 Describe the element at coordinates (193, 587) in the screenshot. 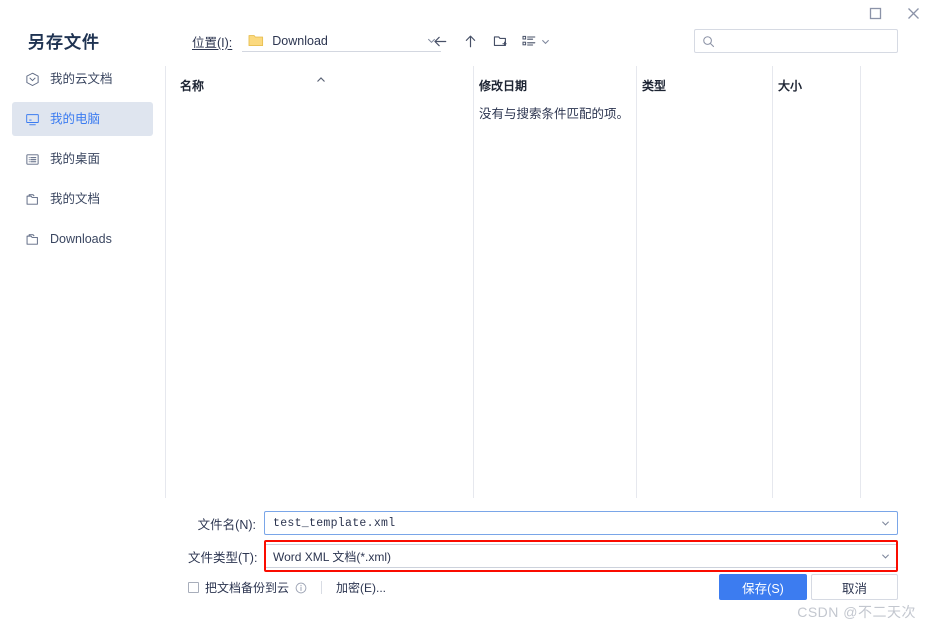

I see `backup-to-cloud-checkbox` at that location.